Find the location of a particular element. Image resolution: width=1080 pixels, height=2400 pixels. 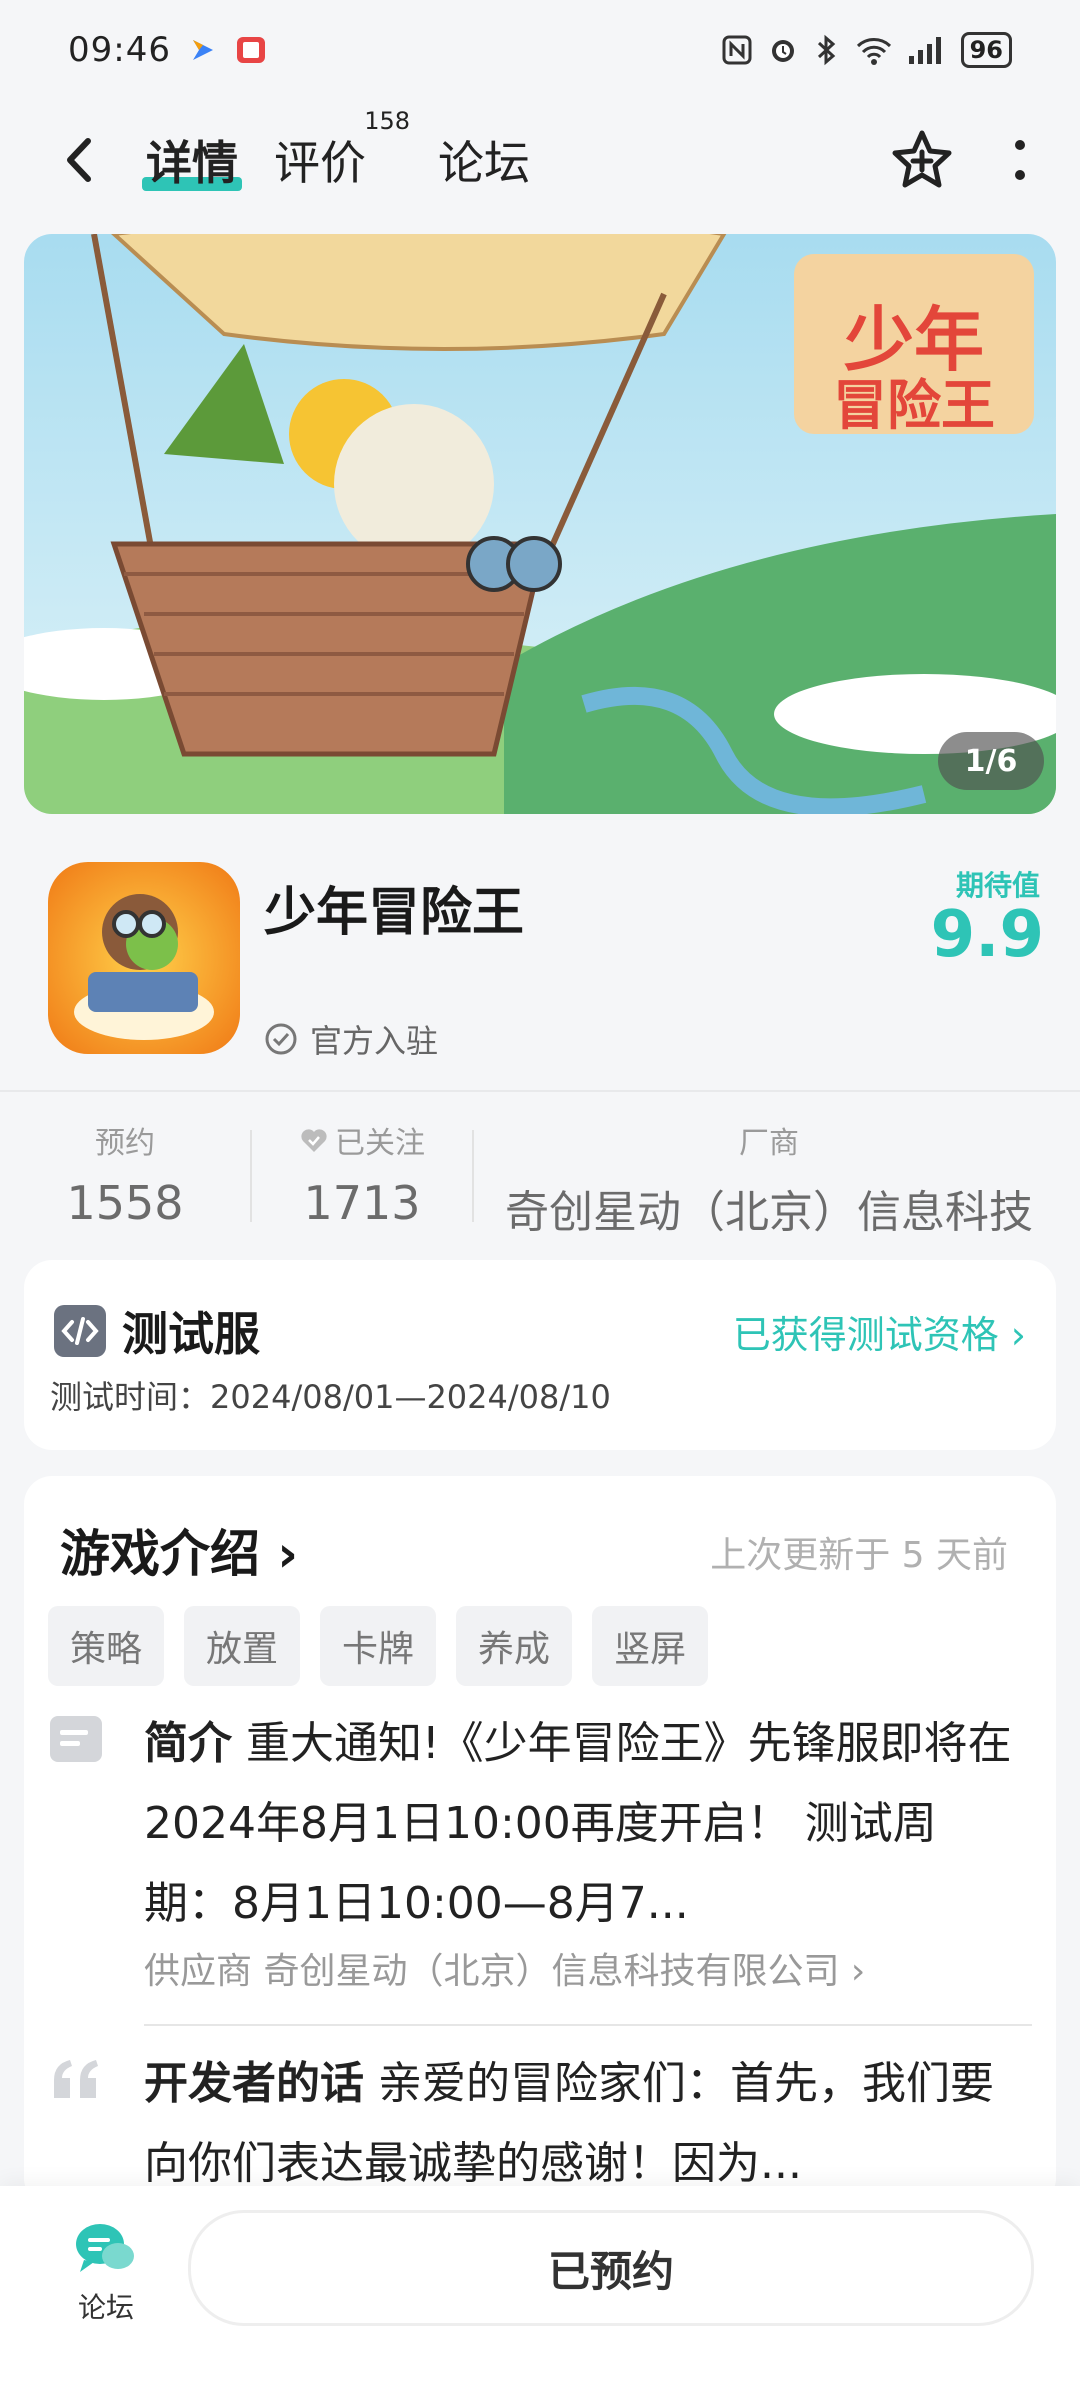

status-time: 09:46 is located at coordinates (119, 50).